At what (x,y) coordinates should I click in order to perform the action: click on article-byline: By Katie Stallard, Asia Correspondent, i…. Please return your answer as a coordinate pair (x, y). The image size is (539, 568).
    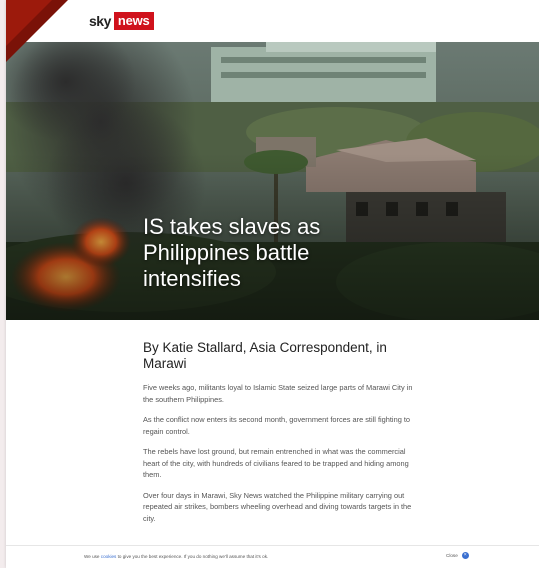
    Looking at the image, I should click on (265, 355).